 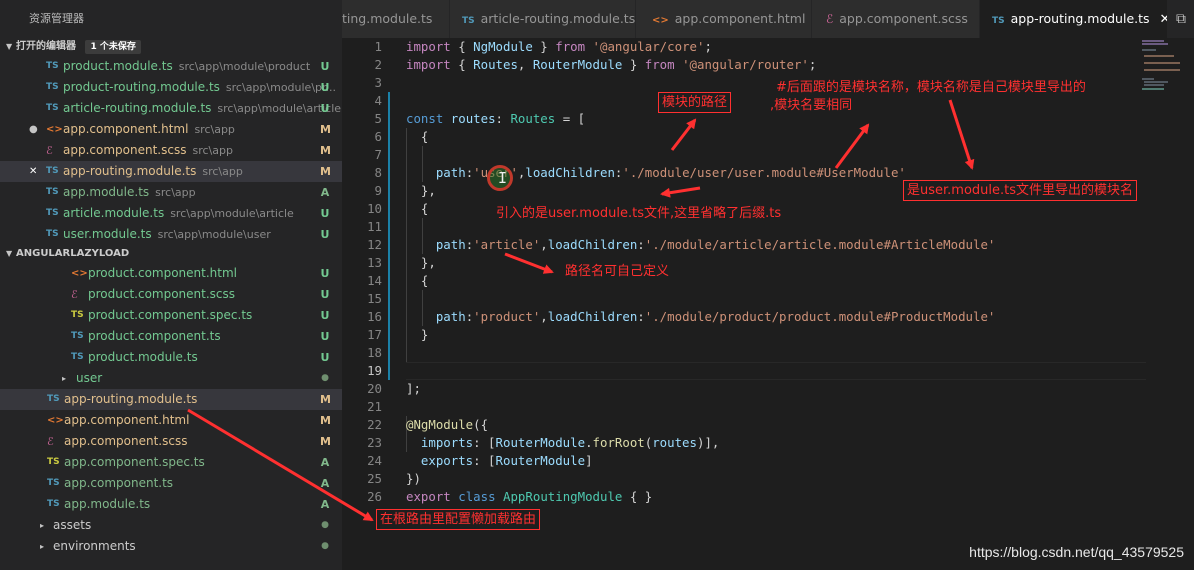 What do you see at coordinates (1076, 552) in the screenshot?
I see `watermark-url: https://blog.csdn.net/qq_43579525` at bounding box center [1076, 552].